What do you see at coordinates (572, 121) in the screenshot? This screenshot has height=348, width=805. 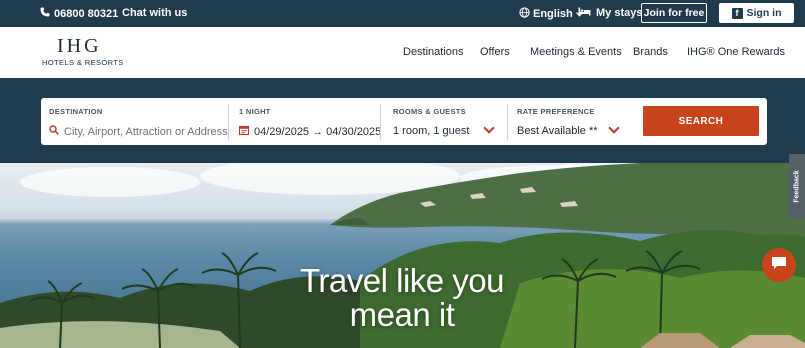 I see `rate-preference-field: RATE PREFERENCE Best Available **` at bounding box center [572, 121].